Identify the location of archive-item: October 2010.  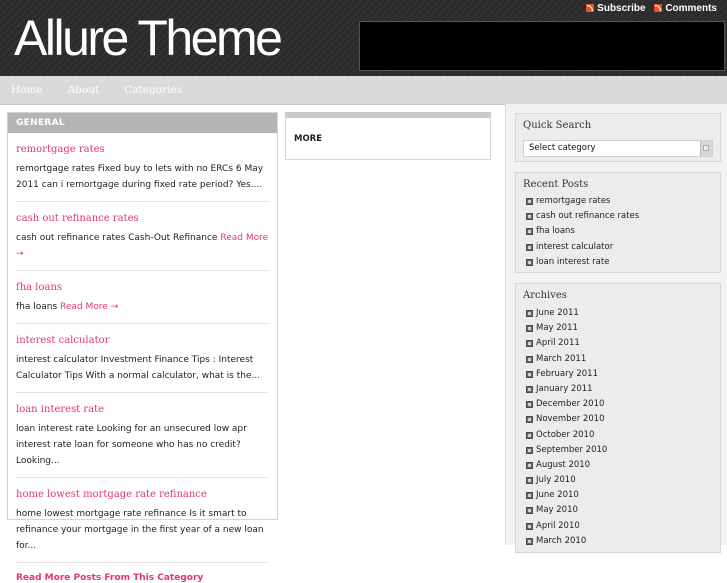
(618, 435).